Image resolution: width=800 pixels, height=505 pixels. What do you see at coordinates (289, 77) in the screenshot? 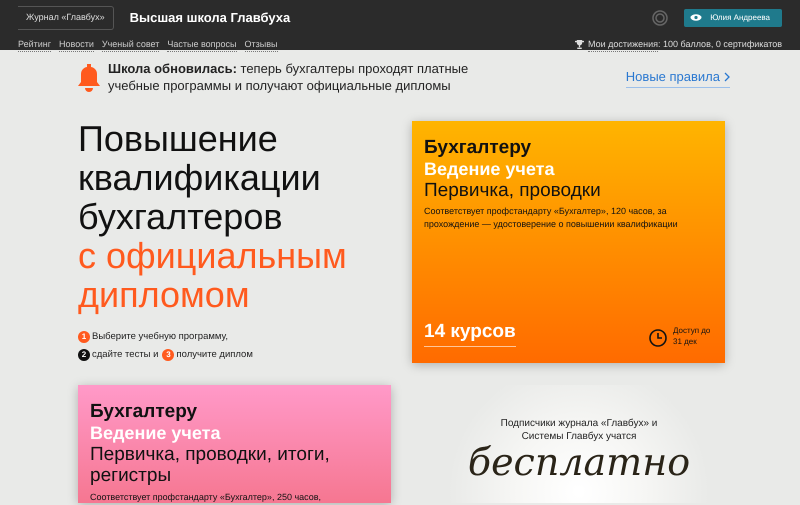
I see `notice-text: Школа обновилась: теперь бухгалтеры проходят платные учебные программы и получают официальные дипломы` at bounding box center [289, 77].